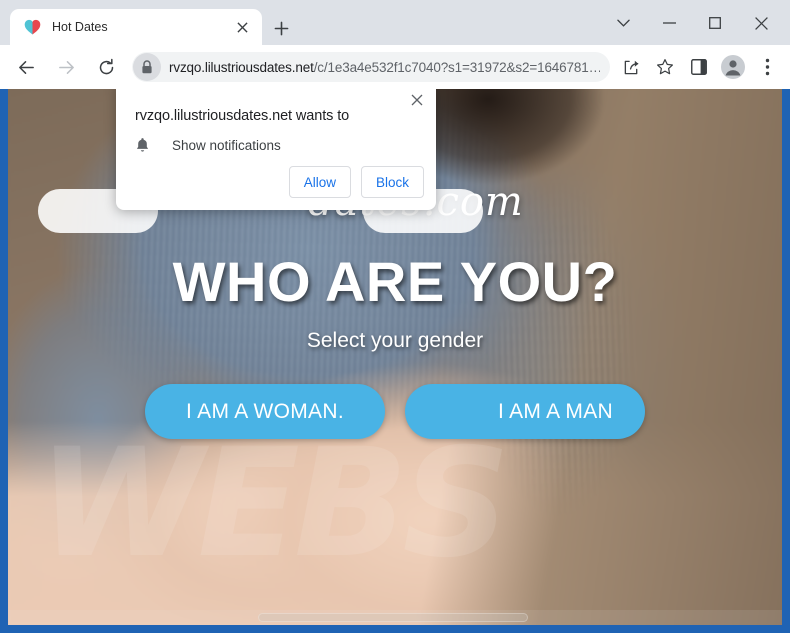 The image size is (790, 633). Describe the element at coordinates (395, 340) in the screenshot. I see `page-subtitle: Select your gender` at that location.